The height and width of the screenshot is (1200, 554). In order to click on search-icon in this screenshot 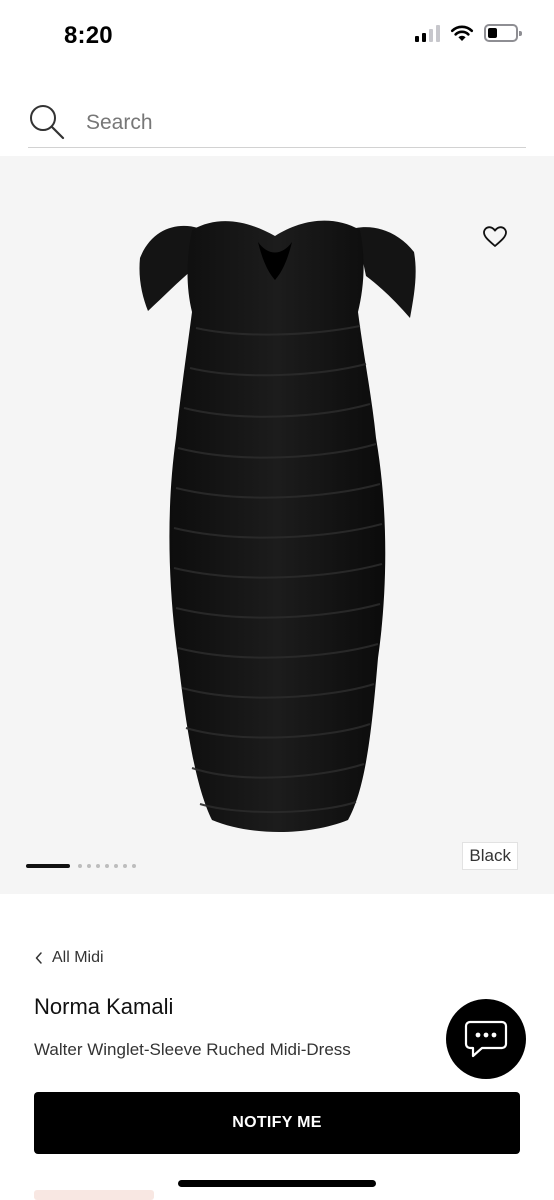, I will do `click(47, 122)`.